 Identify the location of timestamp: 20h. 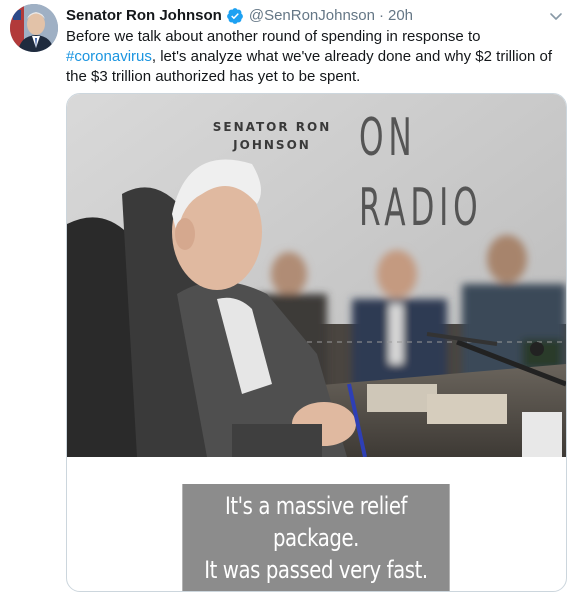
(400, 16).